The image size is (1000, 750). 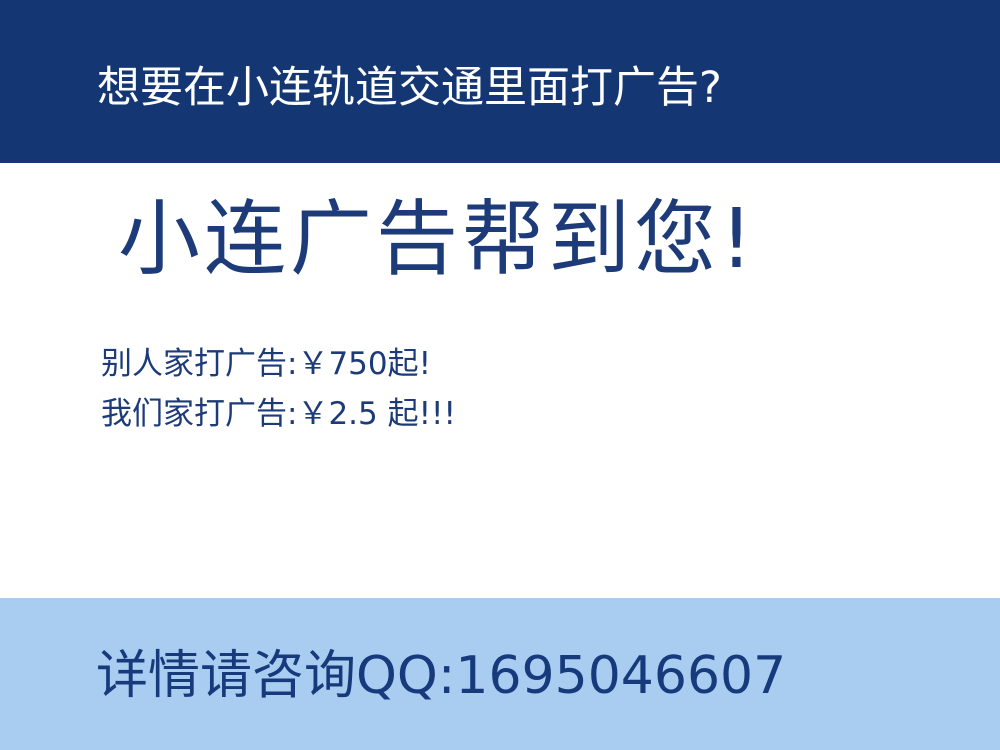 I want to click on our-price-line: 我们家打广告:￥2.5 起!!!, so click(x=278, y=414).